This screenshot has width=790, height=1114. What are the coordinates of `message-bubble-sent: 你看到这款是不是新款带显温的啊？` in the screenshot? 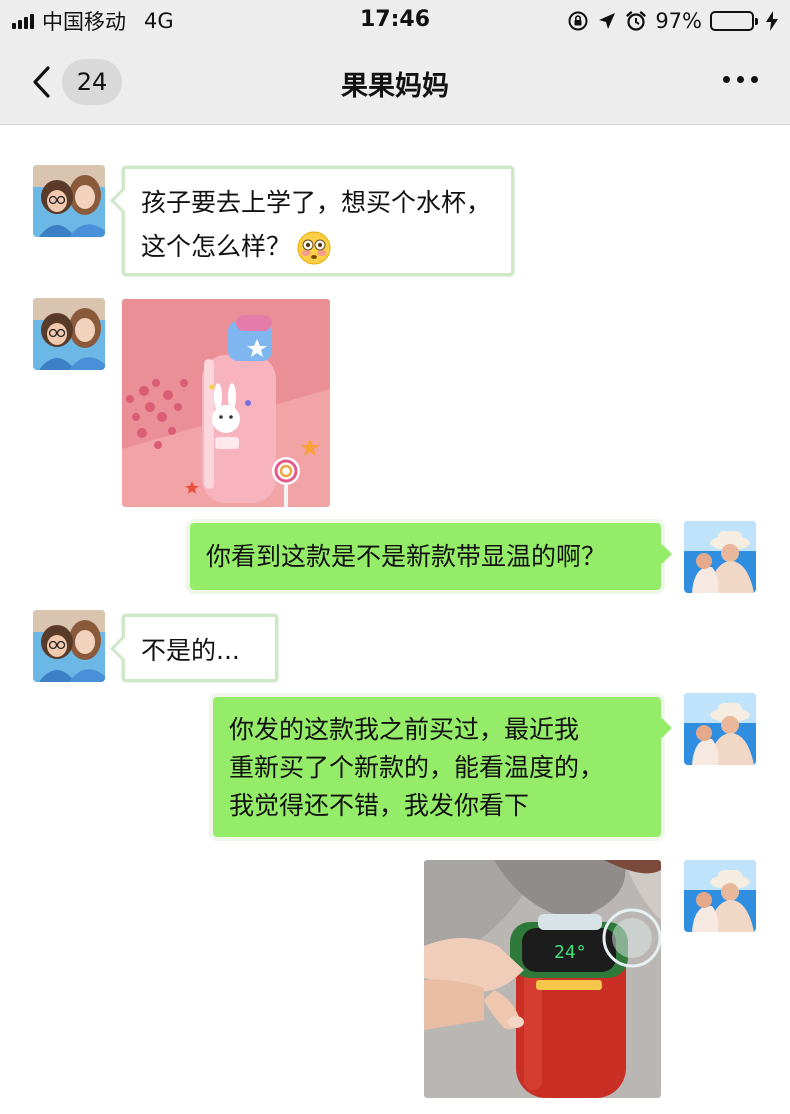 It's located at (425, 556).